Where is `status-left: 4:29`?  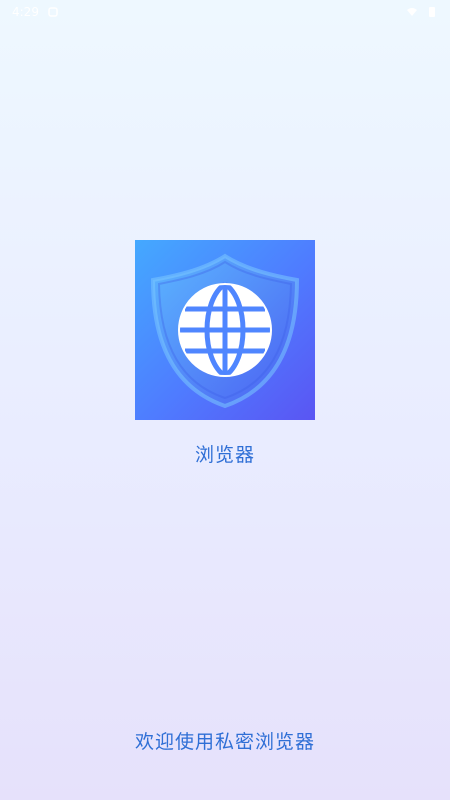 status-left: 4:29 is located at coordinates (35, 12).